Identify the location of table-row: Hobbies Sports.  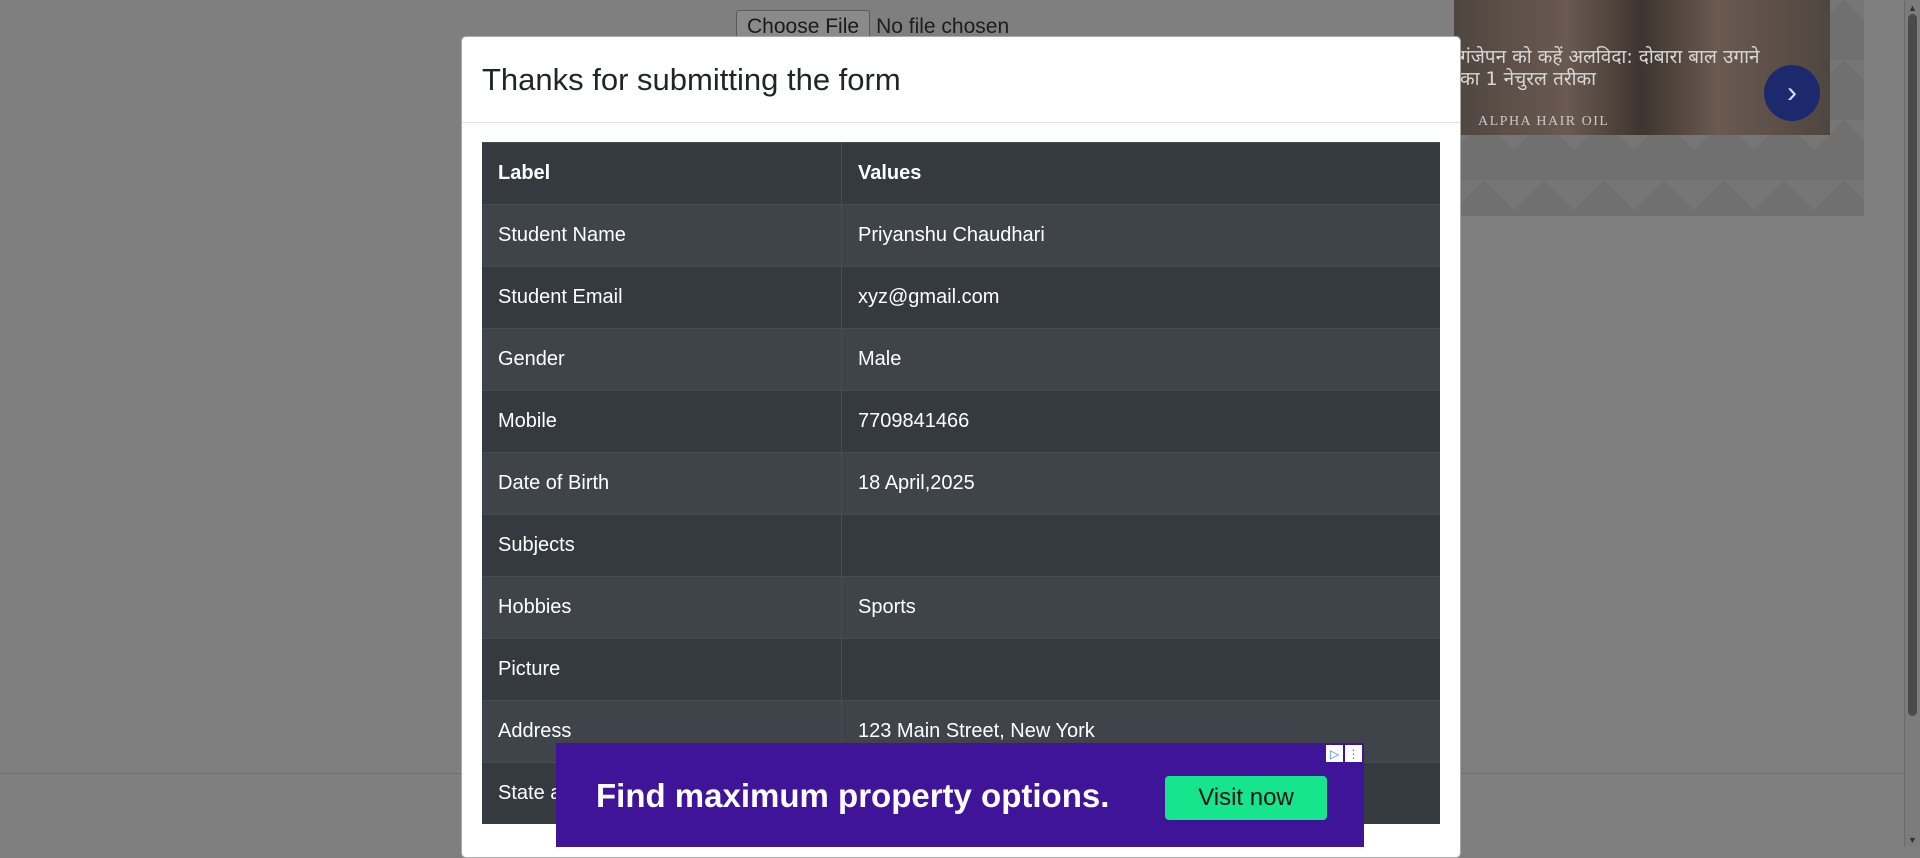
(961, 607).